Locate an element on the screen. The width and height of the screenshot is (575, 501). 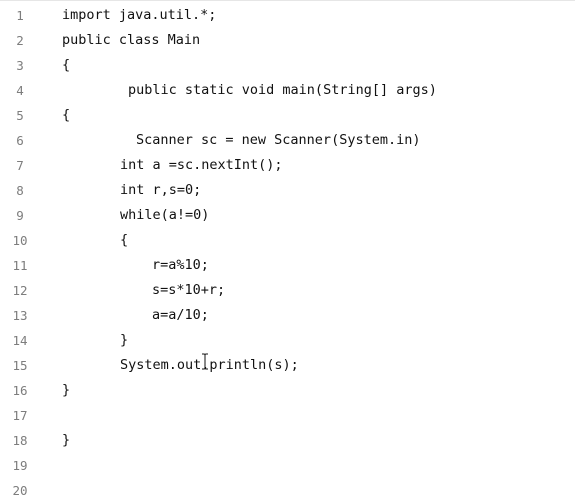
line-number: 16 is located at coordinates (20, 390).